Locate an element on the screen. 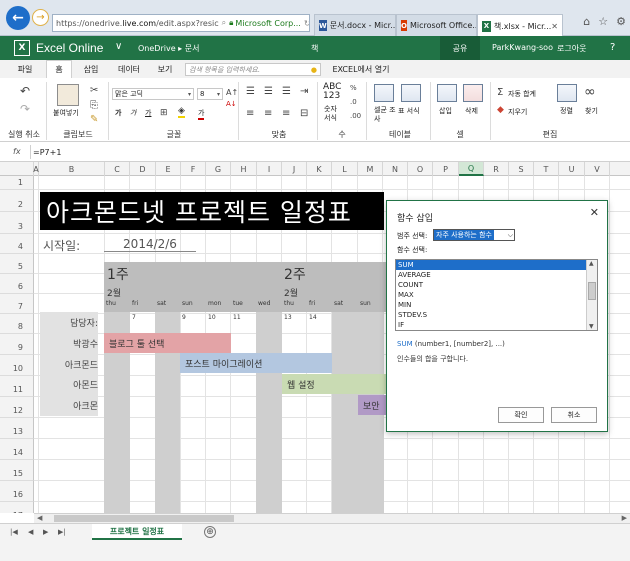 The height and width of the screenshot is (561, 630). bold-button: 가 is located at coordinates (118, 113).